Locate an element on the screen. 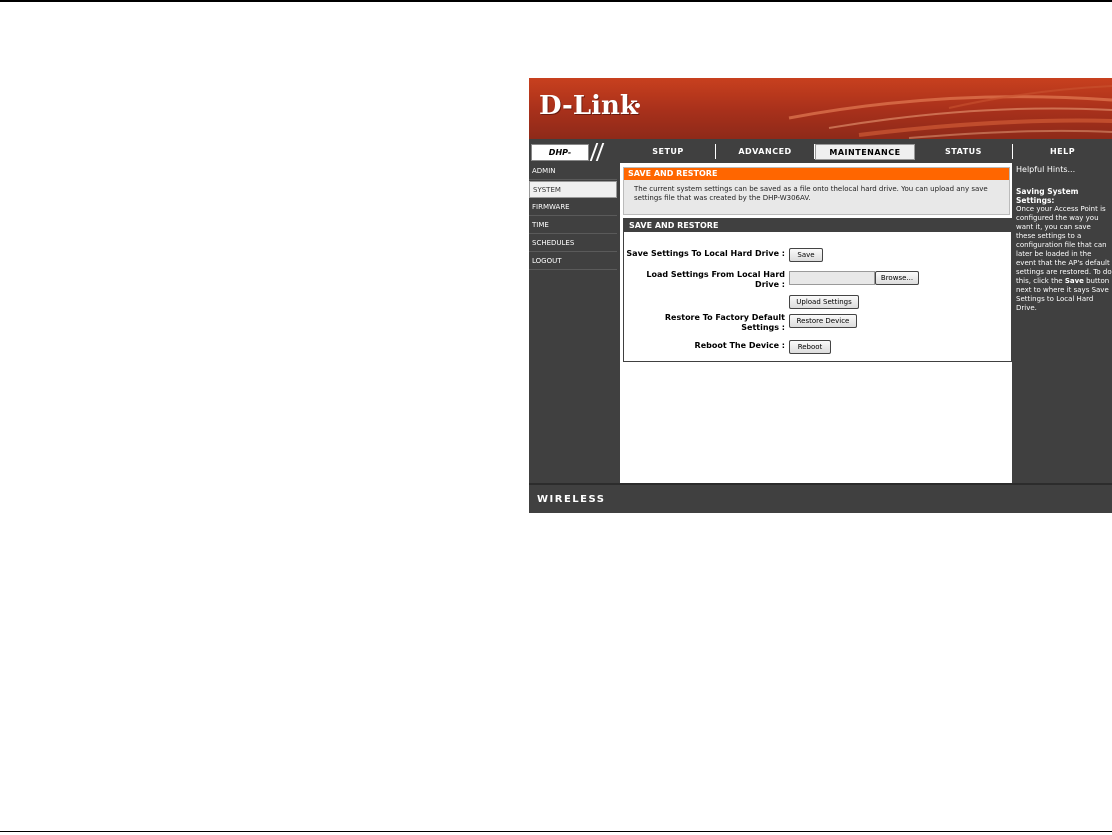 This screenshot has width=1112, height=835. restore-default-label-2: Settings : is located at coordinates (763, 327).